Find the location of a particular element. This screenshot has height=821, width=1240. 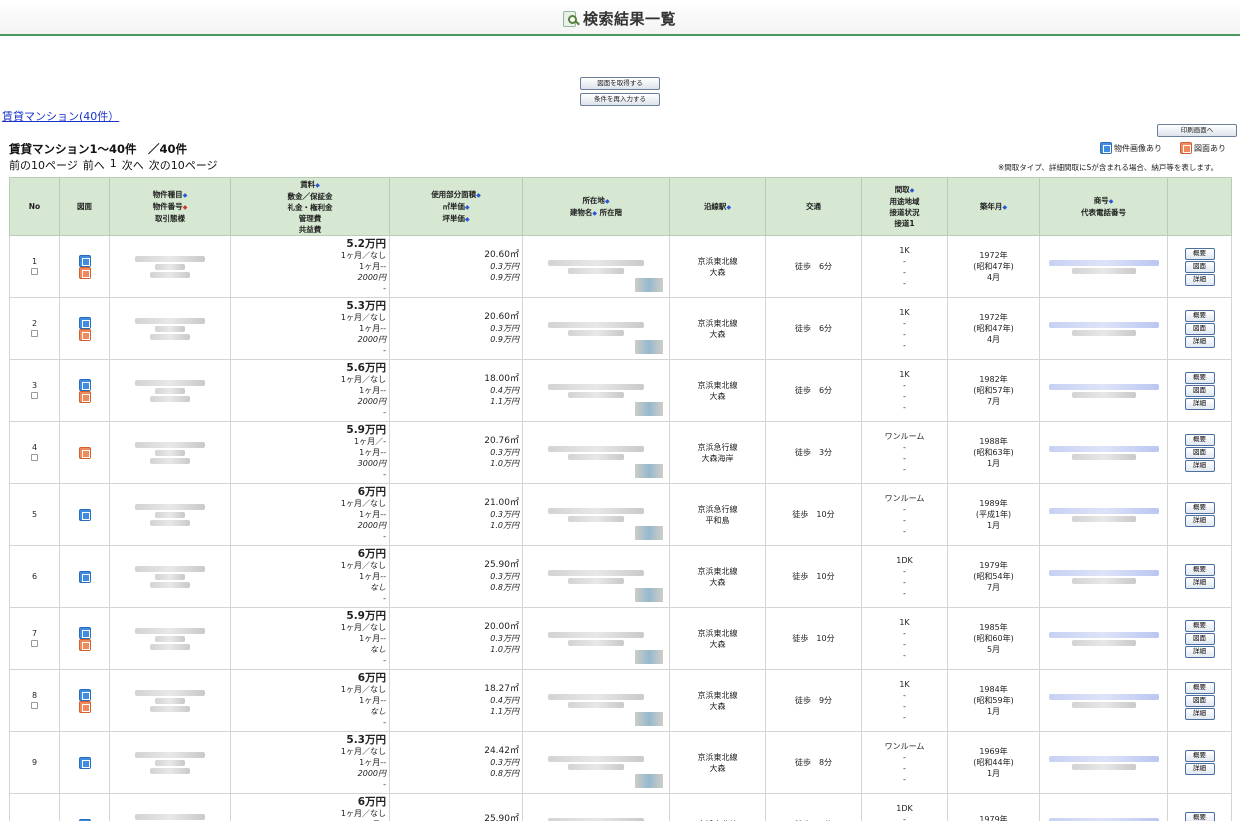

get-plans-button: 図面を取得する is located at coordinates (620, 83).